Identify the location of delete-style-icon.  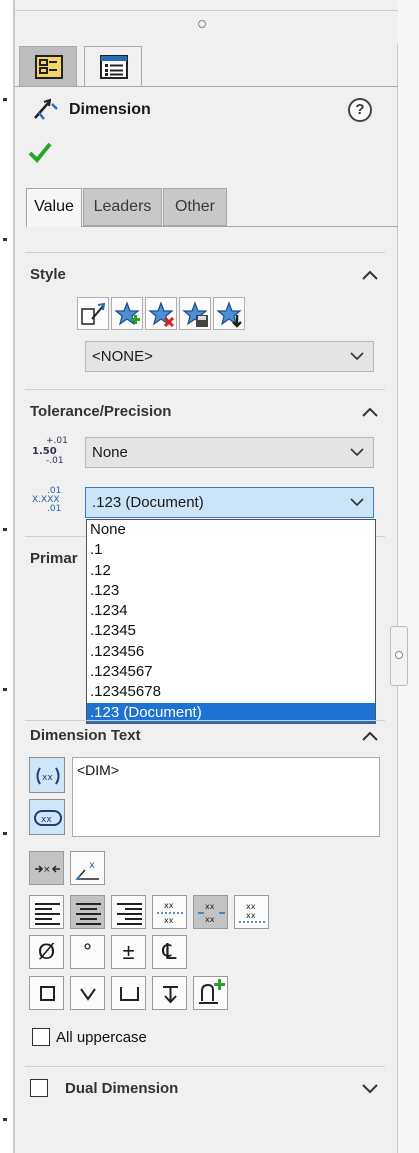
(161, 314).